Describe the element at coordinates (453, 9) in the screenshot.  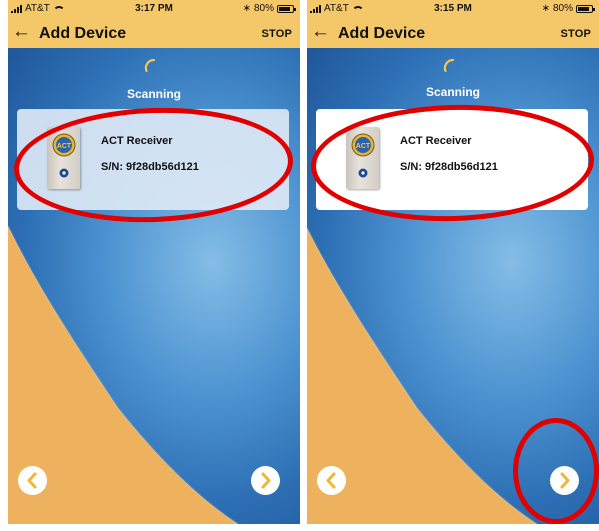
I see `status-bar: AT&T 3:15 PM ∗ 80%` at that location.